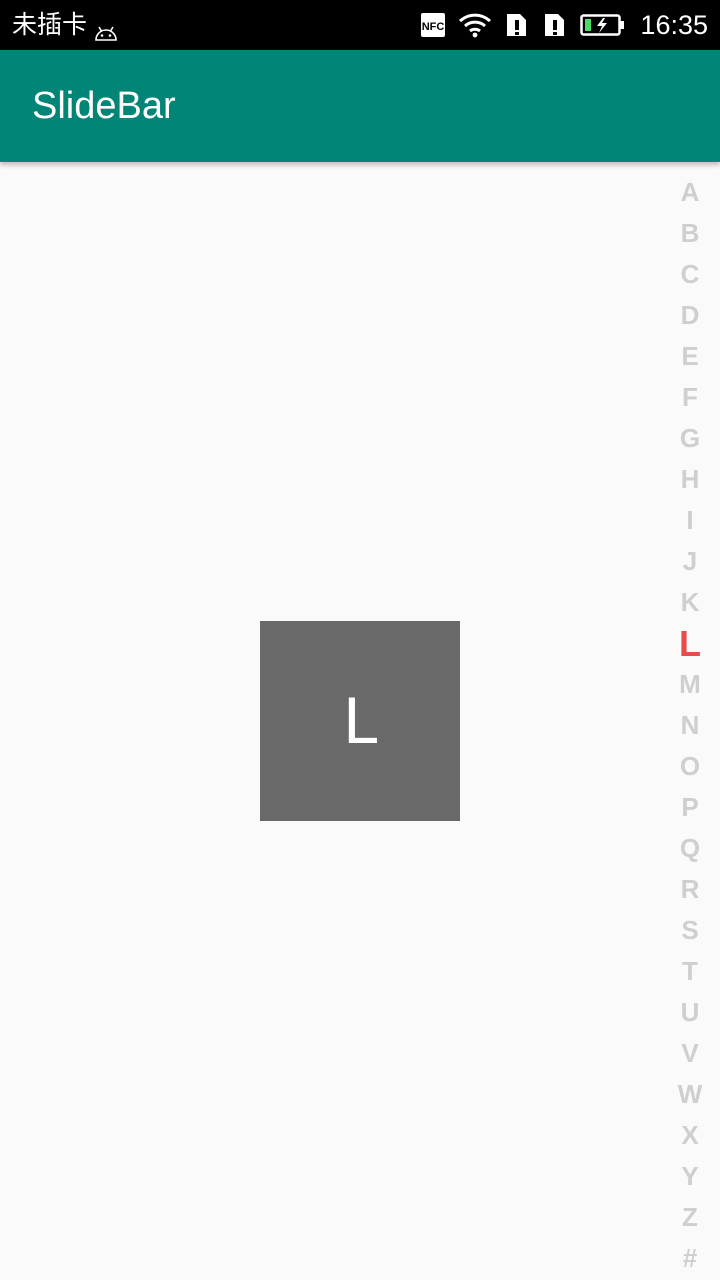 Image resolution: width=720 pixels, height=1280 pixels. Describe the element at coordinates (690, 1012) in the screenshot. I see `slidebar-letter-u: U` at that location.